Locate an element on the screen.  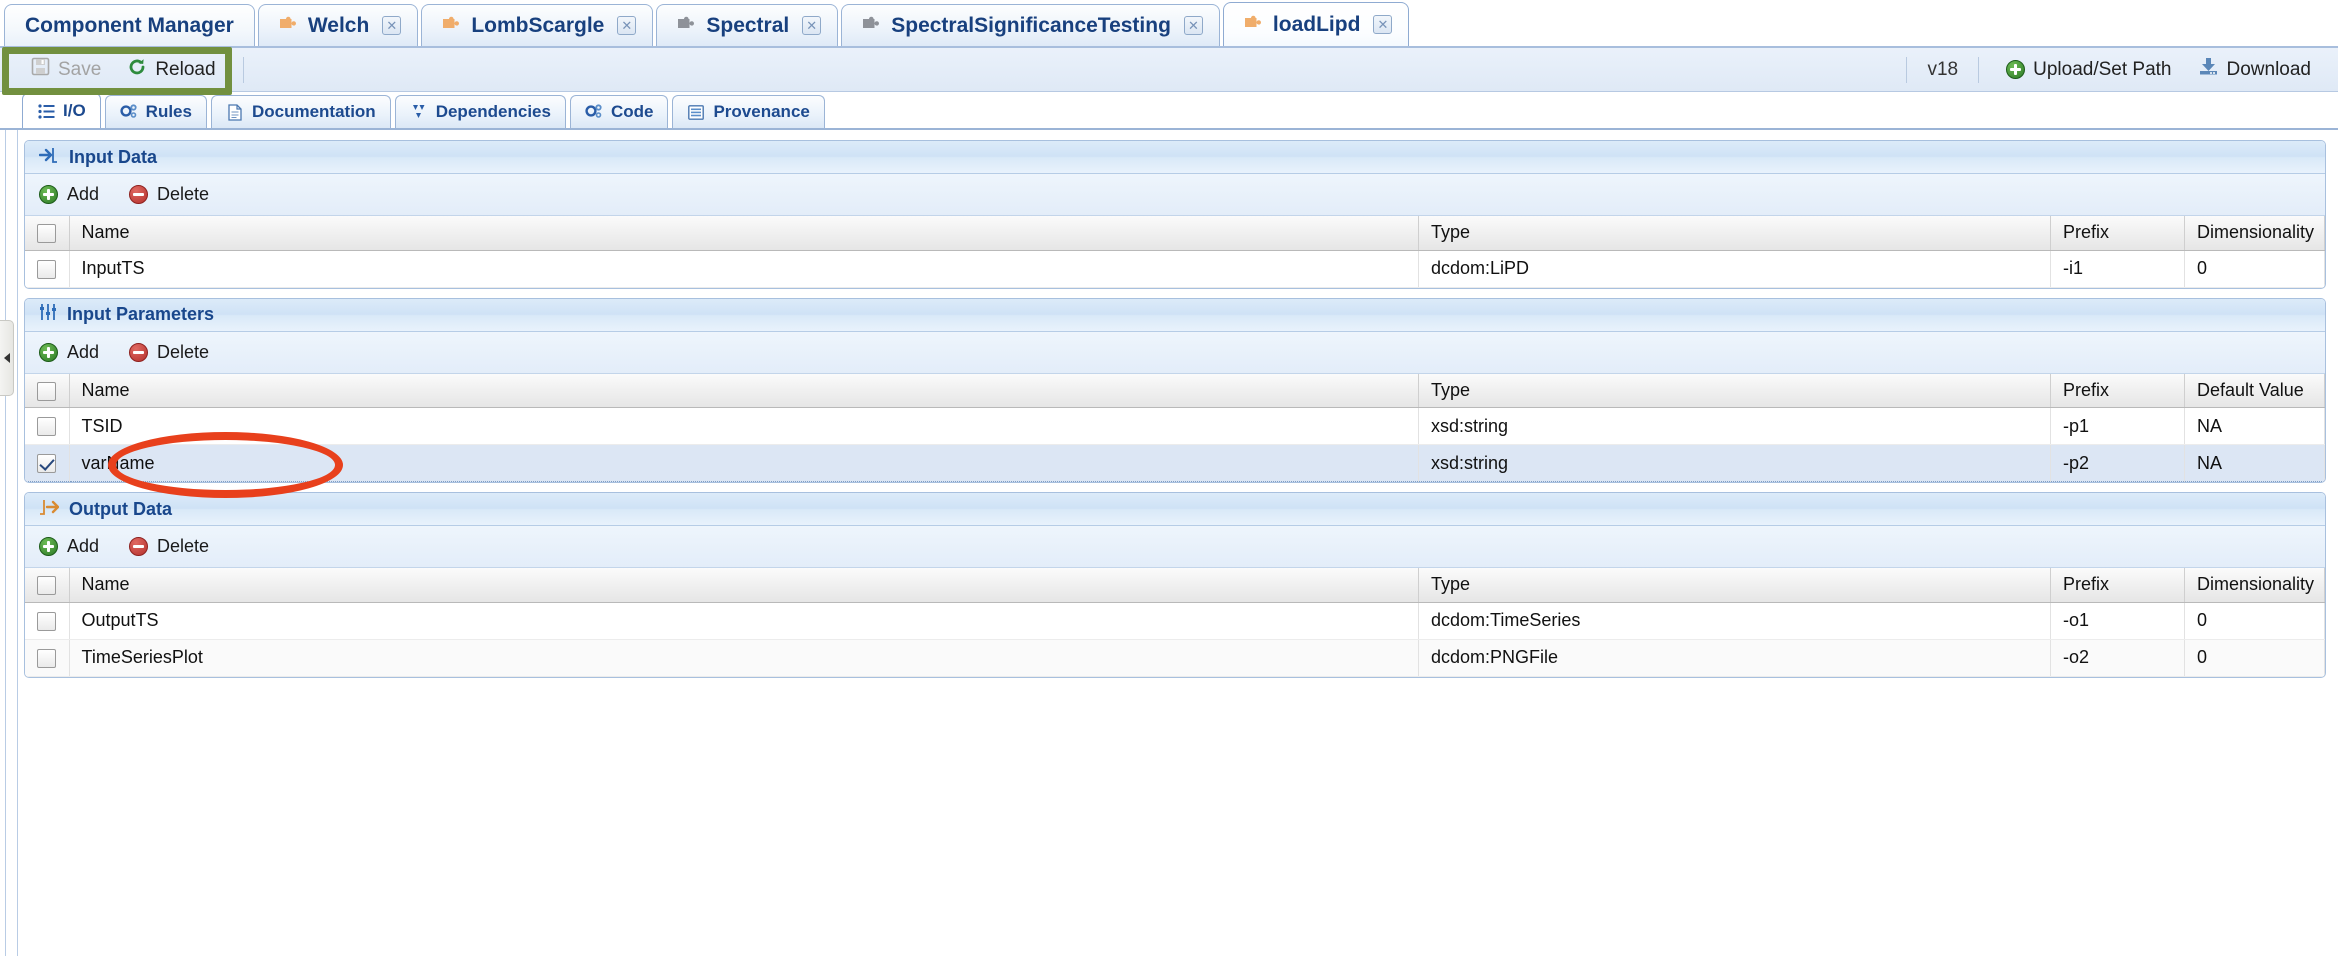
tab-label: Dependencies is located at coordinates (493, 111).